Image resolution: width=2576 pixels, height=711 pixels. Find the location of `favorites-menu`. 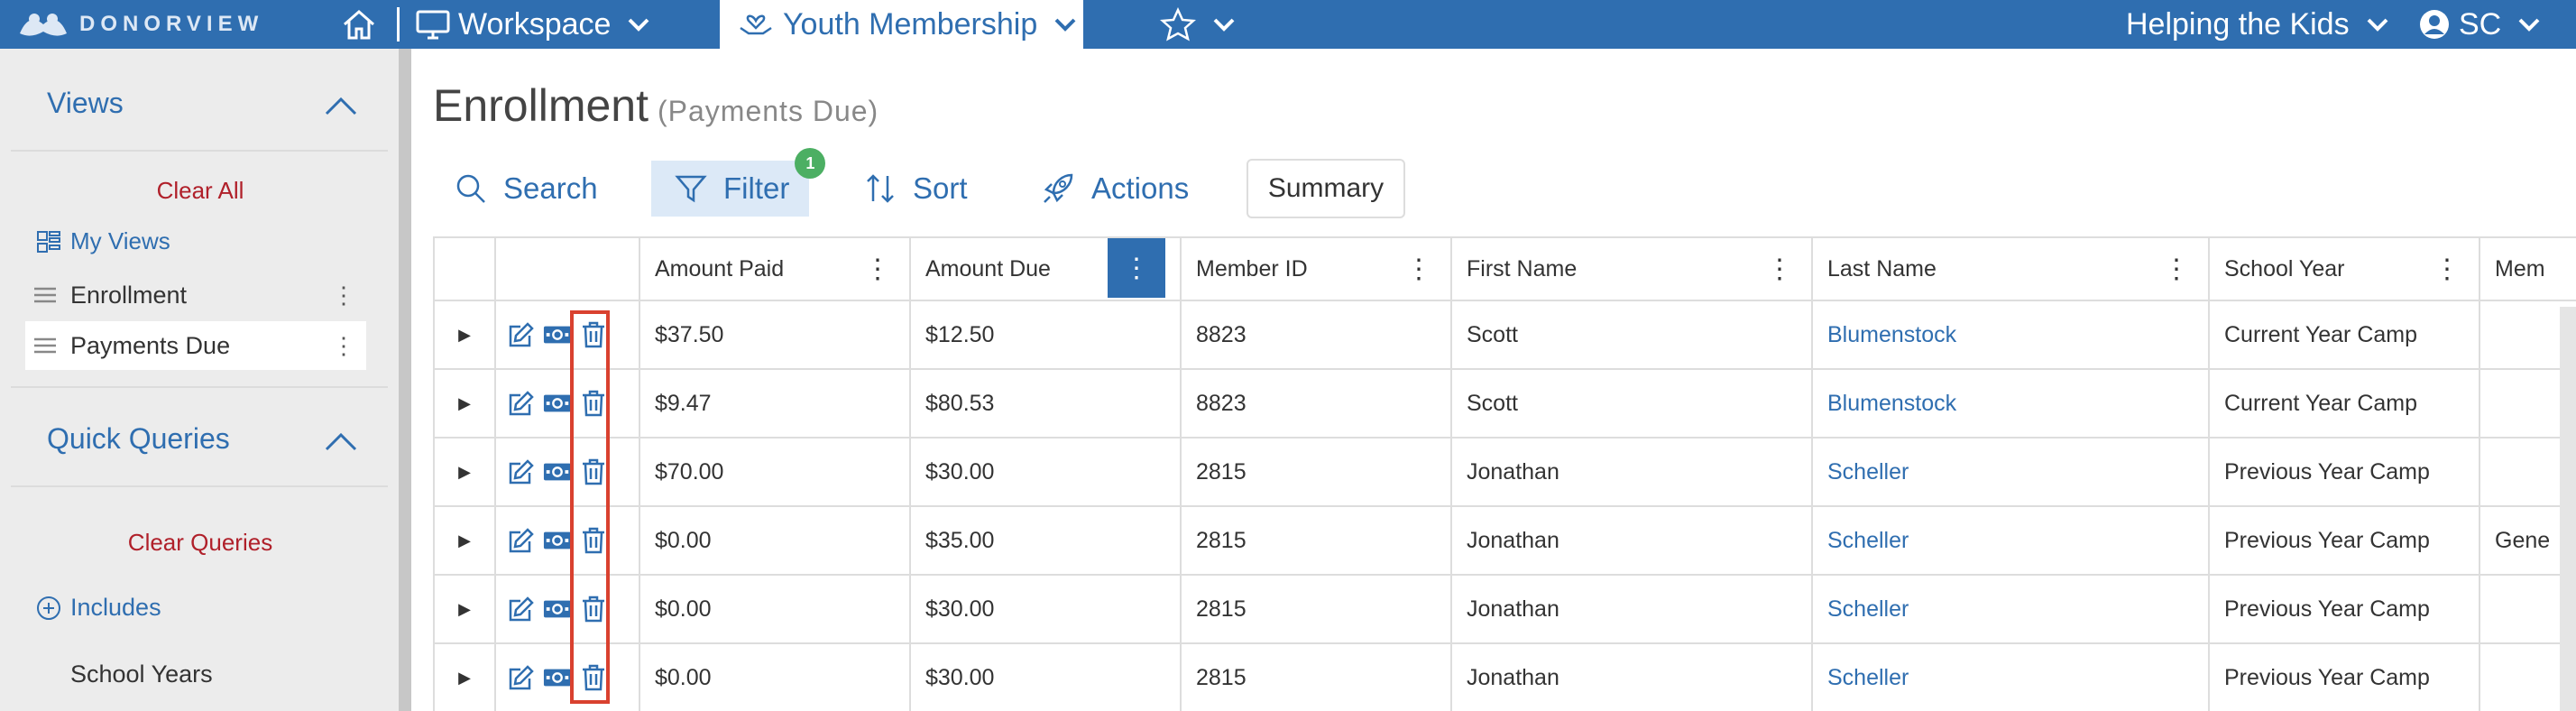

favorites-menu is located at coordinates (1198, 24).